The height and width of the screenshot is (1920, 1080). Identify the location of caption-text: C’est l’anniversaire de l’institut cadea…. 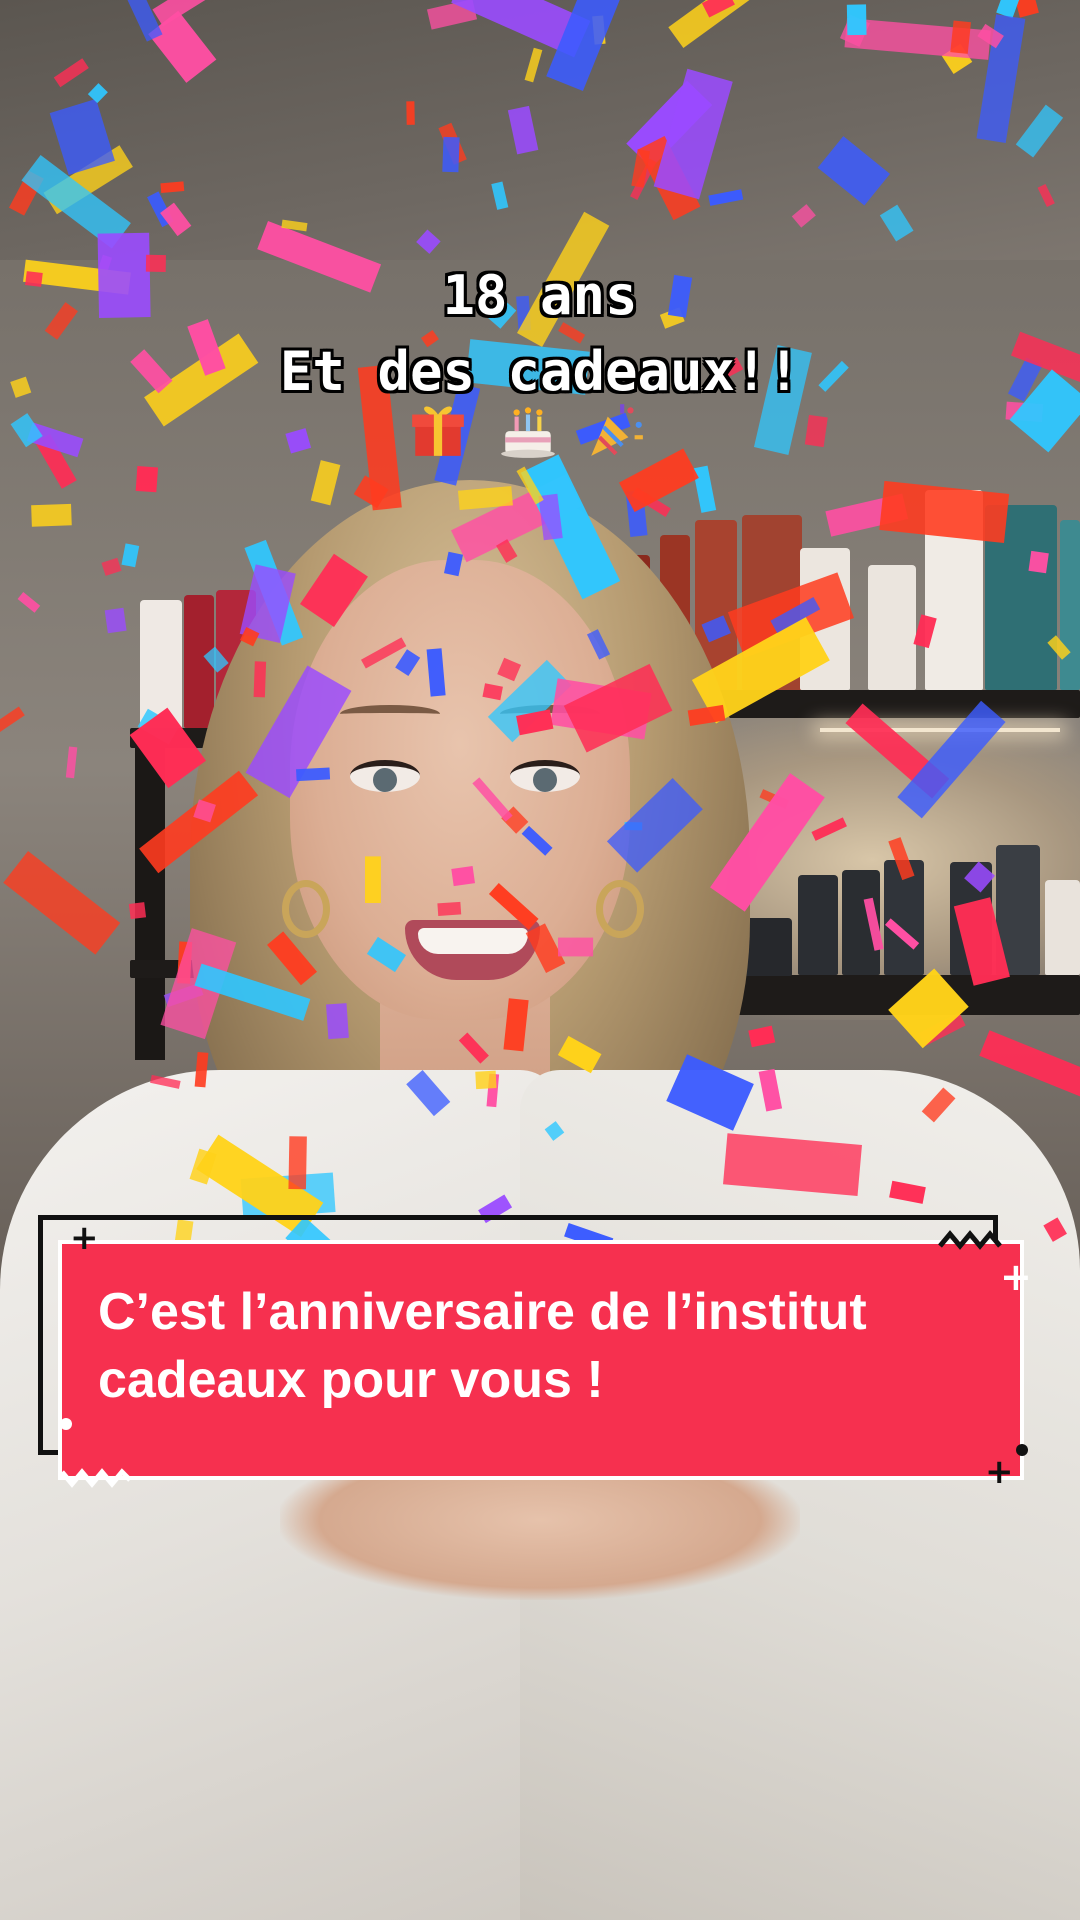
(548, 1346).